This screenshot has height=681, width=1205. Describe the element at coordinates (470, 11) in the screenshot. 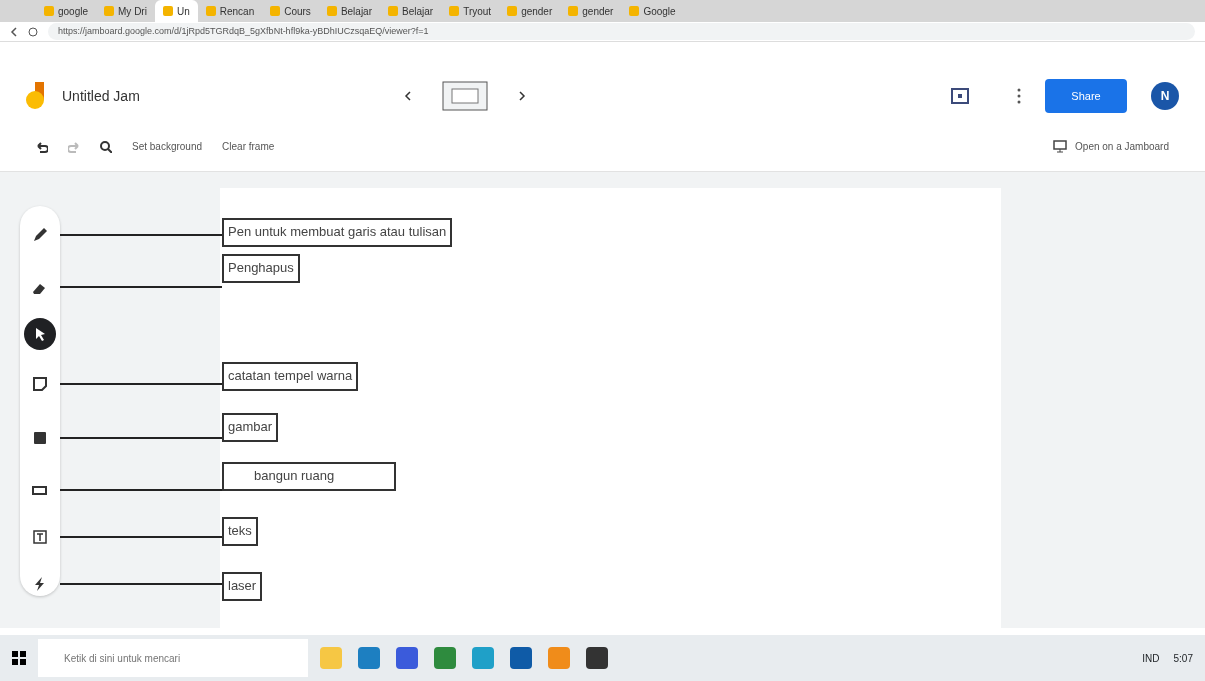

I see `browser-tab: Tryout` at that location.